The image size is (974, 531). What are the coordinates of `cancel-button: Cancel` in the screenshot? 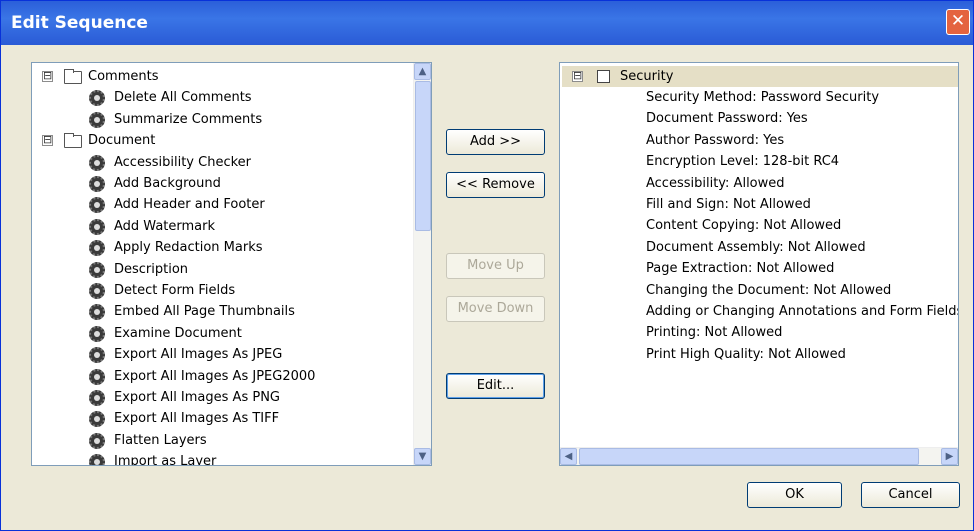 It's located at (910, 495).